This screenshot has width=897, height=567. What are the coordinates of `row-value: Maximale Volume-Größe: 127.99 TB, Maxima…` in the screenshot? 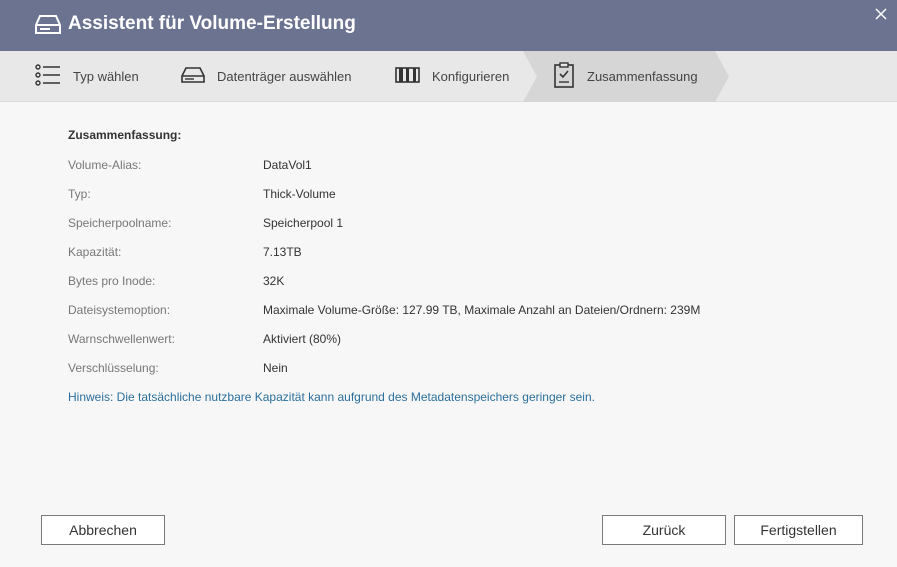 It's located at (482, 310).